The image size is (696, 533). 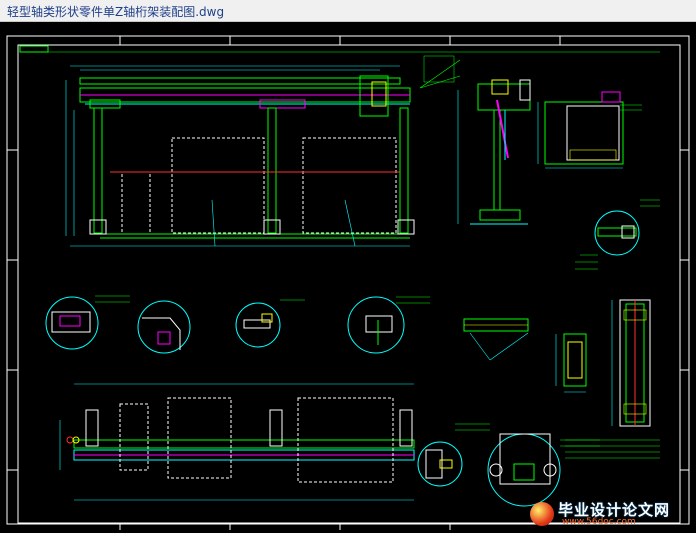 What do you see at coordinates (237, 442) in the screenshot?
I see `bottom-elevation-view` at bounding box center [237, 442].